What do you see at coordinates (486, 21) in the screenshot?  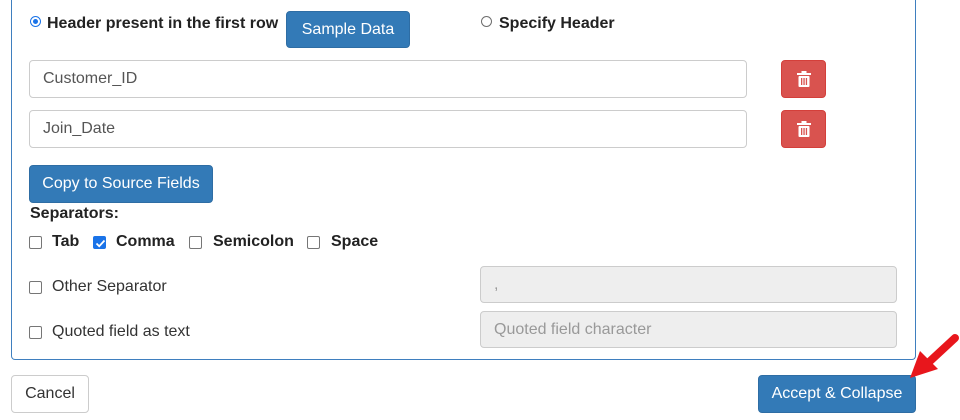 I see `specify-header-radio` at bounding box center [486, 21].